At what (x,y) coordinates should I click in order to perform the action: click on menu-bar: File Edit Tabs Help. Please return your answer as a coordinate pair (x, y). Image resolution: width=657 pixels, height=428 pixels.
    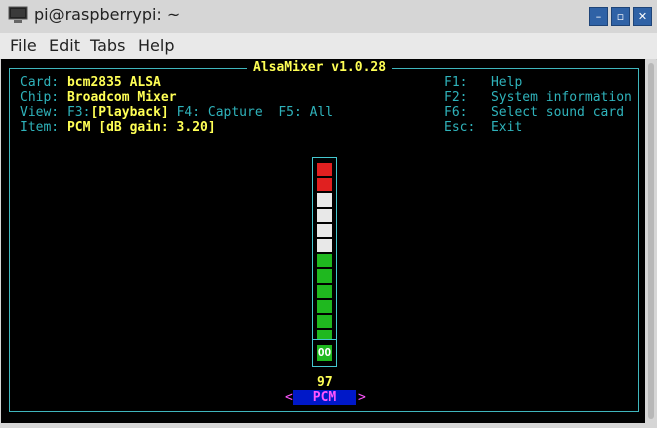
    Looking at the image, I should click on (328, 46).